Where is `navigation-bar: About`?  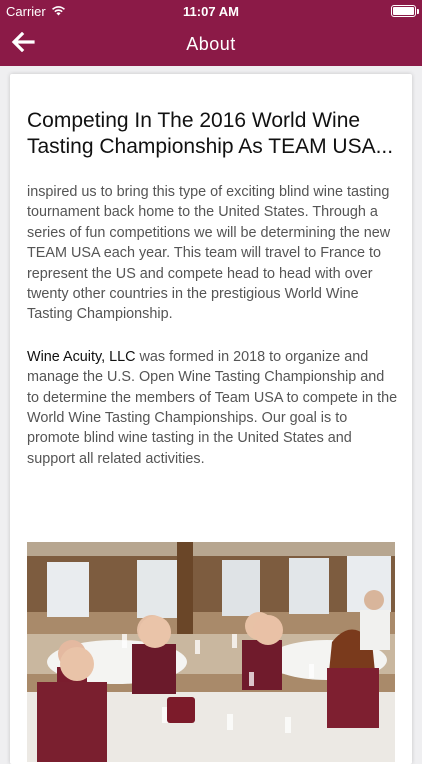
navigation-bar: About is located at coordinates (211, 44).